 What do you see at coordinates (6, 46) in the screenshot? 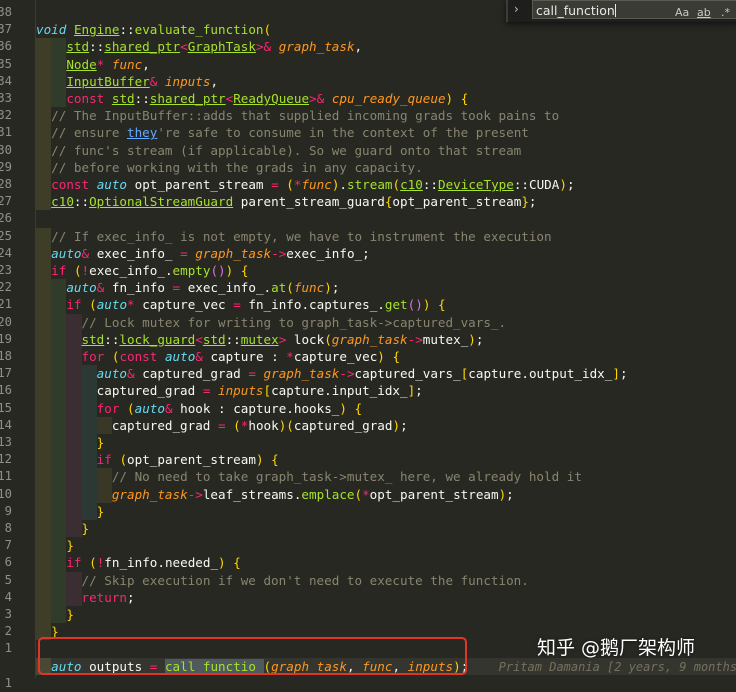
I see `line-number: 36` at bounding box center [6, 46].